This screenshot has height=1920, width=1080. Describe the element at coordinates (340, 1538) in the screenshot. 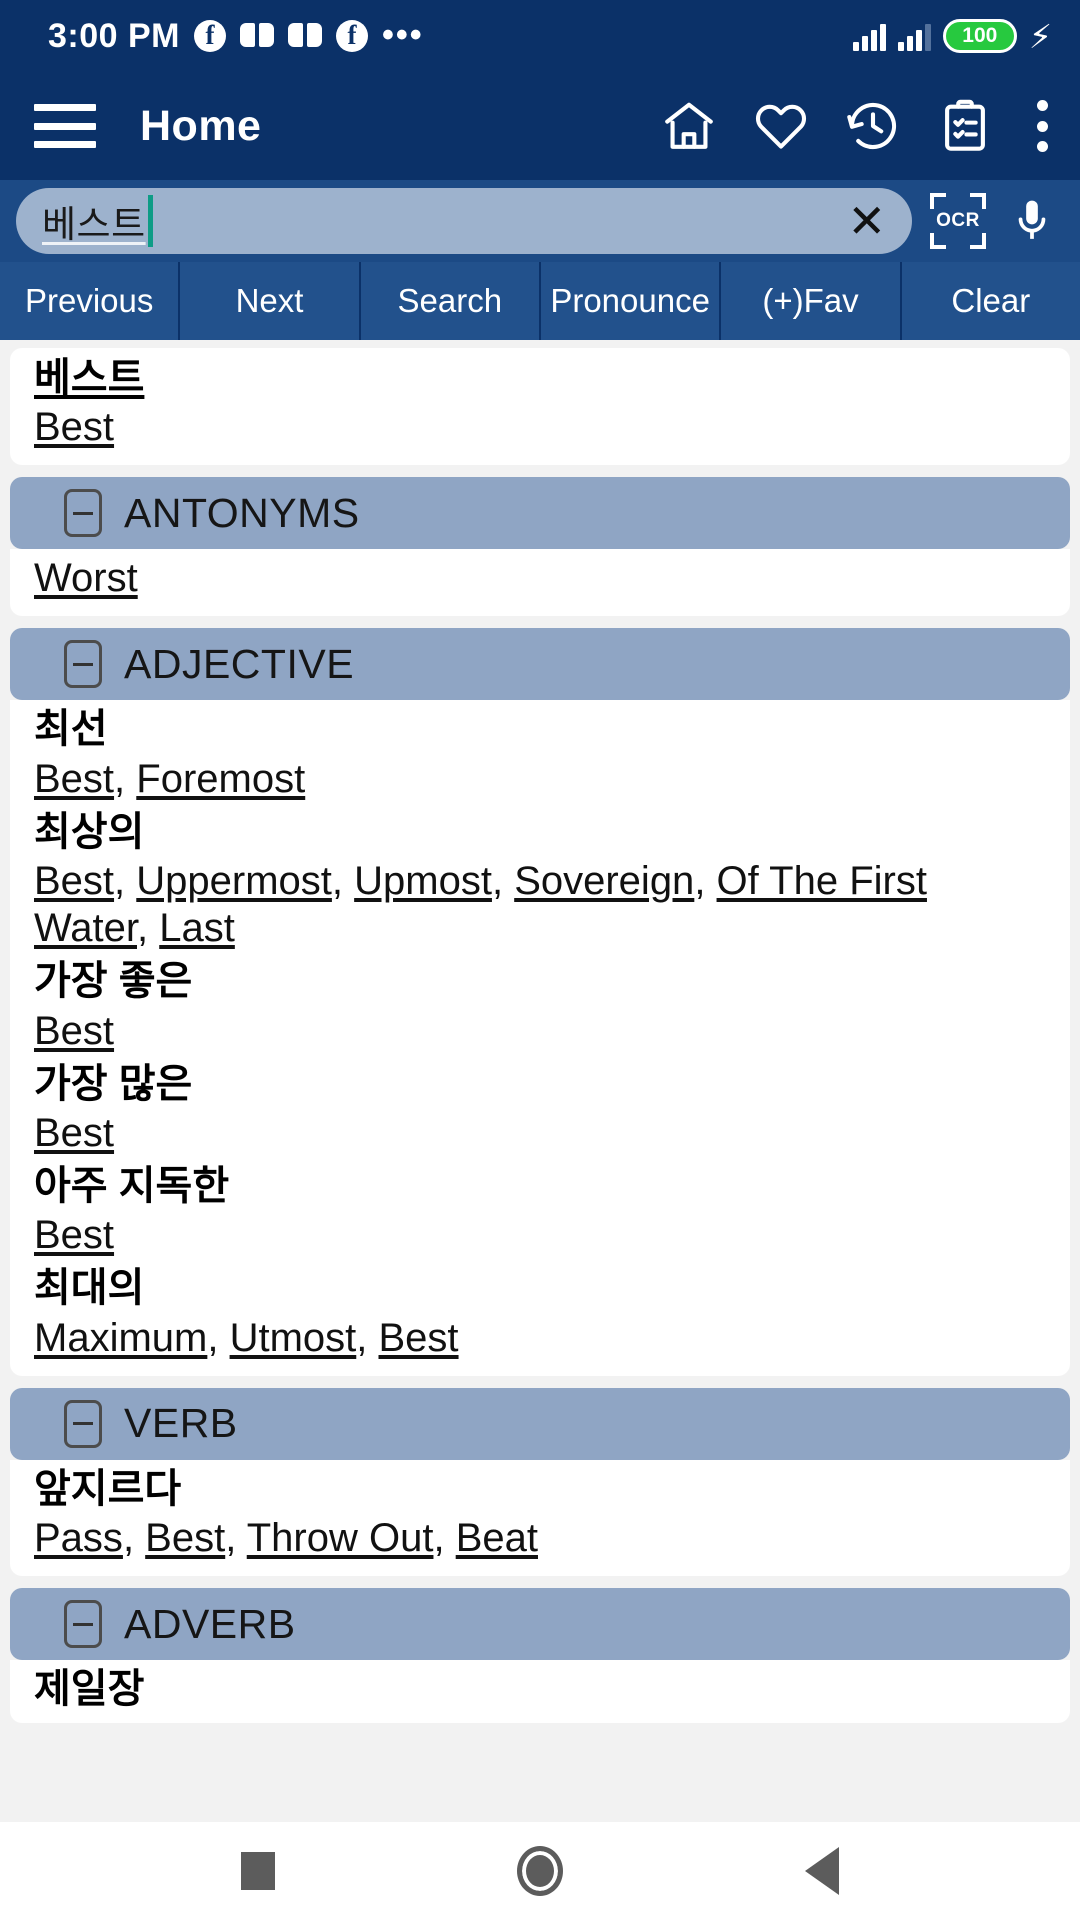

I see `word-link: Throw Out` at that location.